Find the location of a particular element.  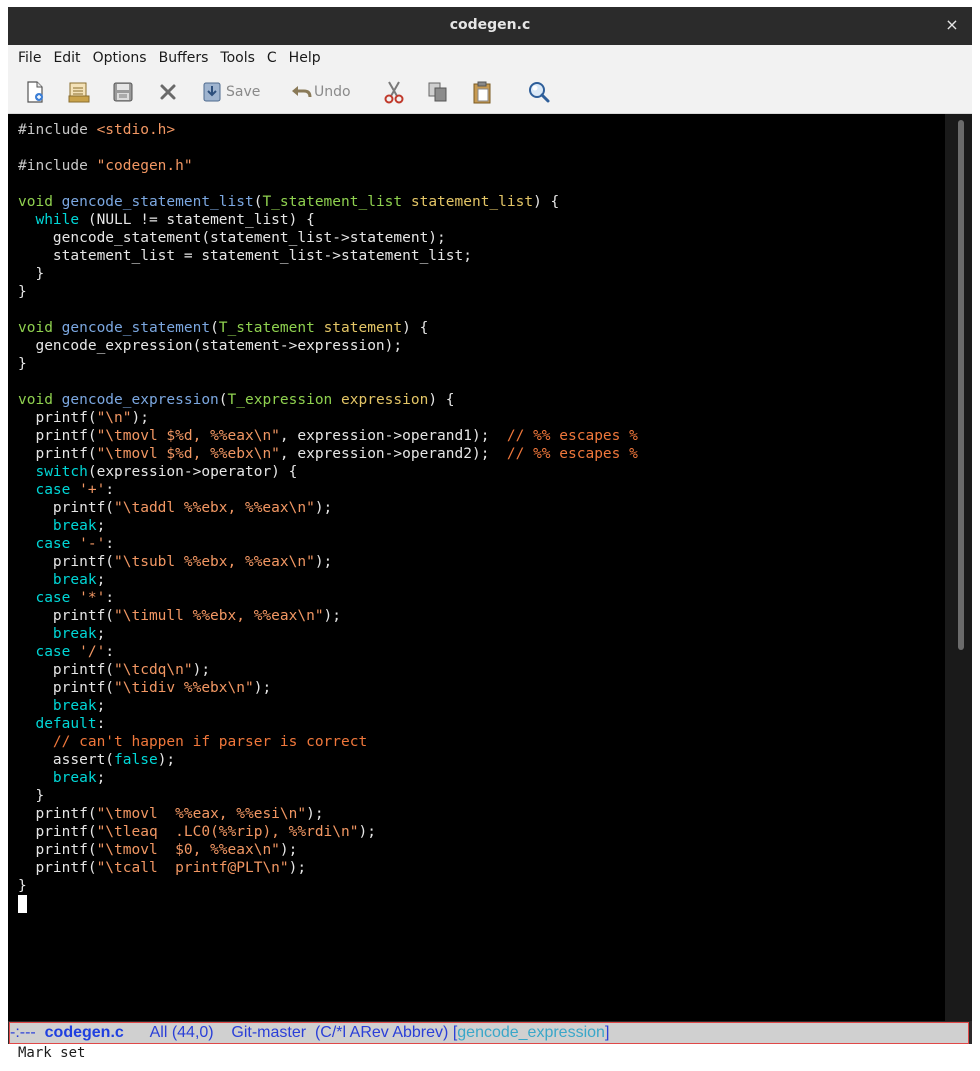

code-line: printf("\tidiv %%ebx\n"); is located at coordinates (145, 688).